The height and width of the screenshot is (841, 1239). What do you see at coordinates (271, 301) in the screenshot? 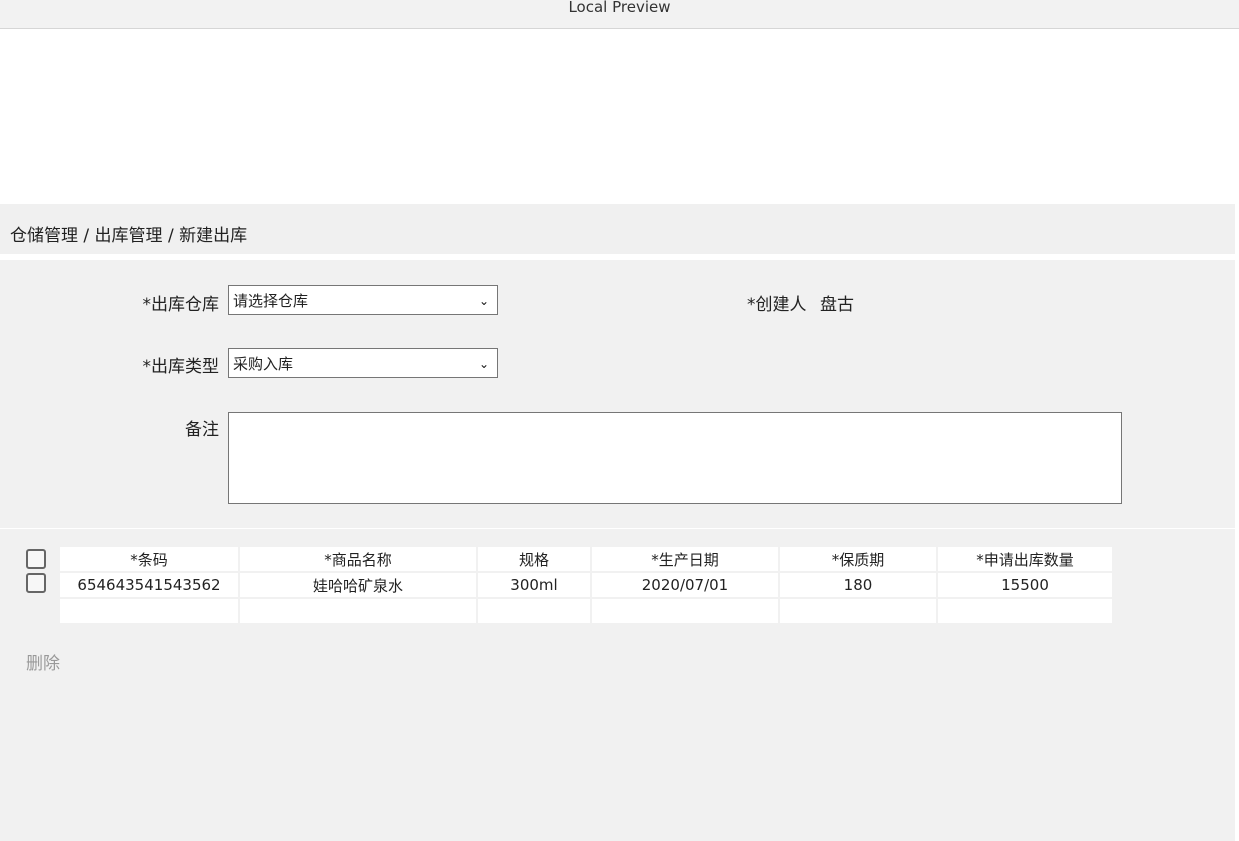
I see `warehouse-select-value: 请选择仓库` at bounding box center [271, 301].